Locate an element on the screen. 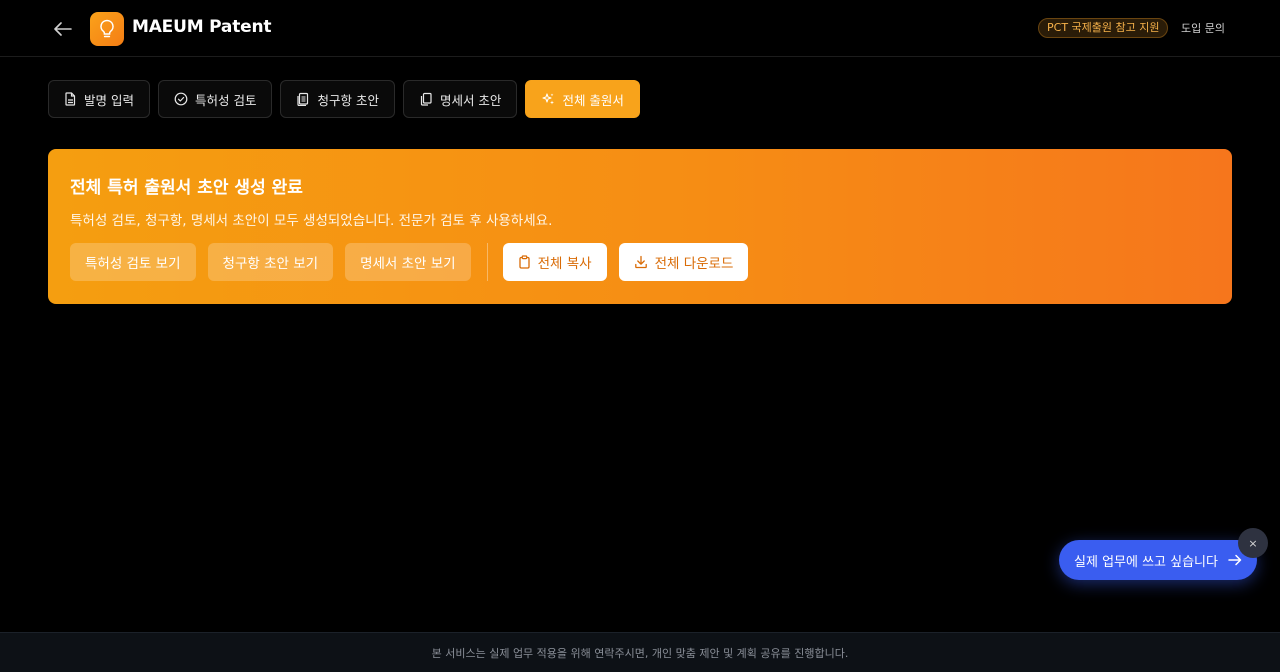 This screenshot has height=672, width=1280. tab-specification-draft: 명세서 초안 is located at coordinates (460, 99).